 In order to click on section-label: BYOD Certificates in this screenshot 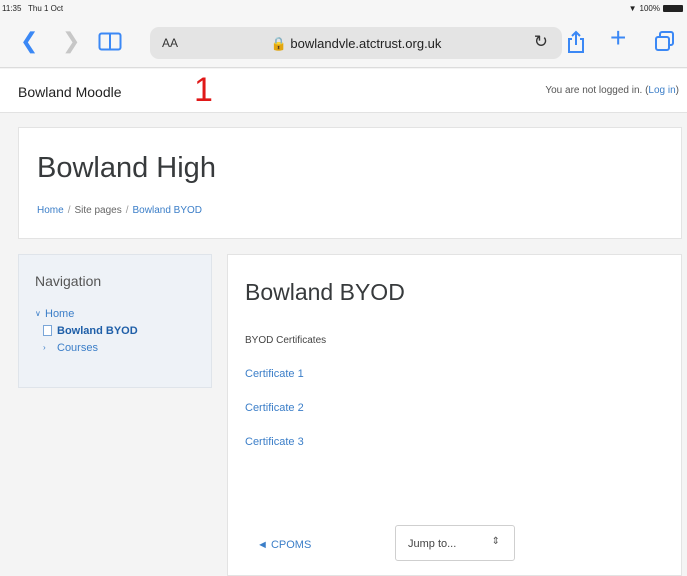, I will do `click(286, 340)`.